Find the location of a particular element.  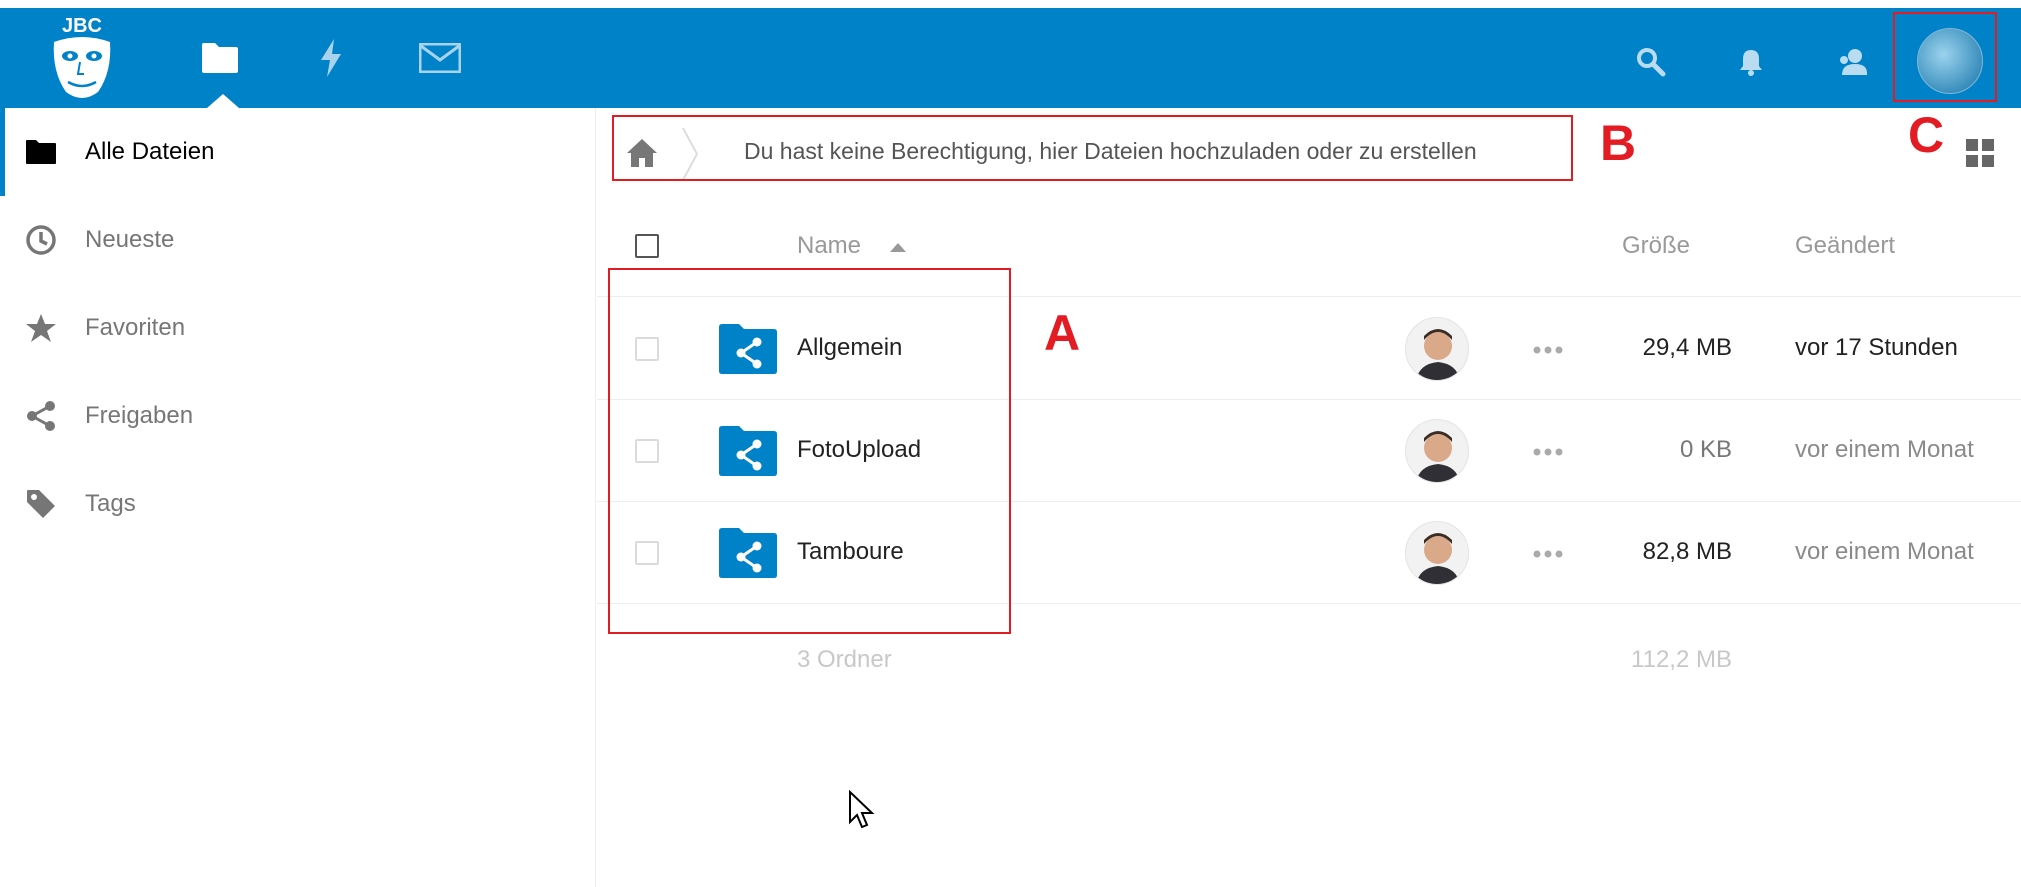

folder-count: 3 Ordner is located at coordinates (844, 659).